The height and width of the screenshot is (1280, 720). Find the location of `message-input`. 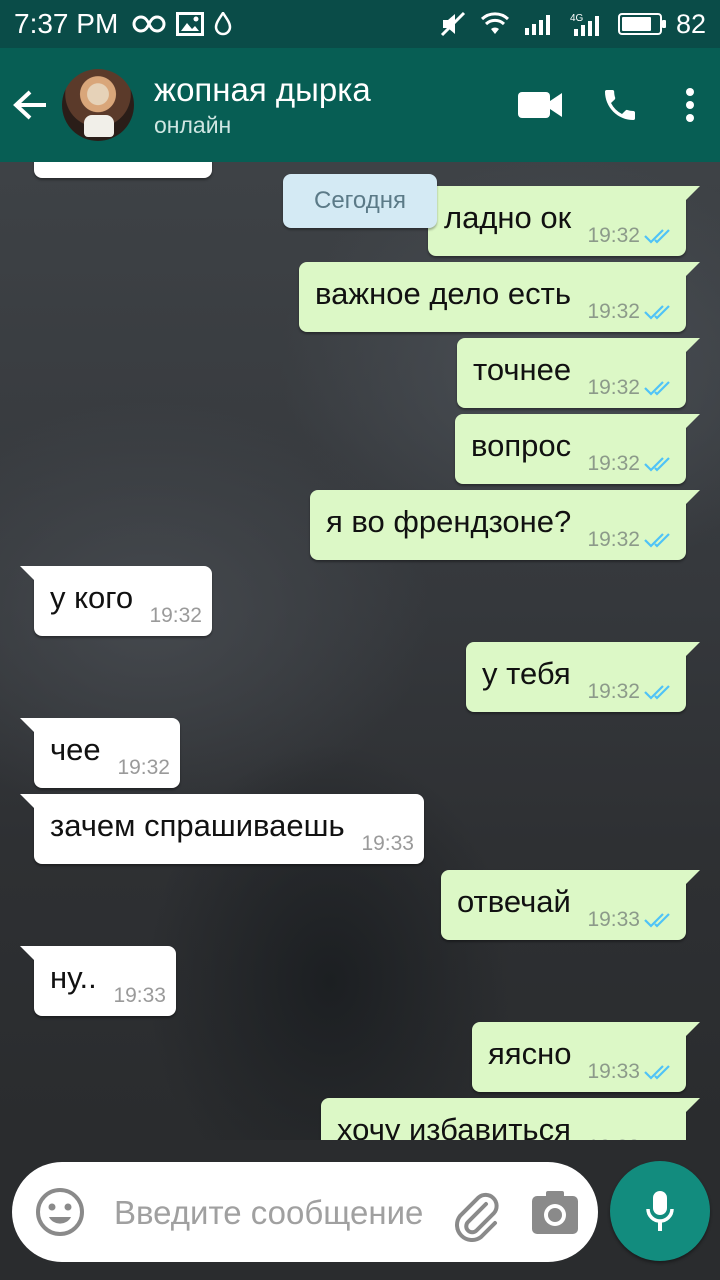

message-input is located at coordinates (284, 1213).